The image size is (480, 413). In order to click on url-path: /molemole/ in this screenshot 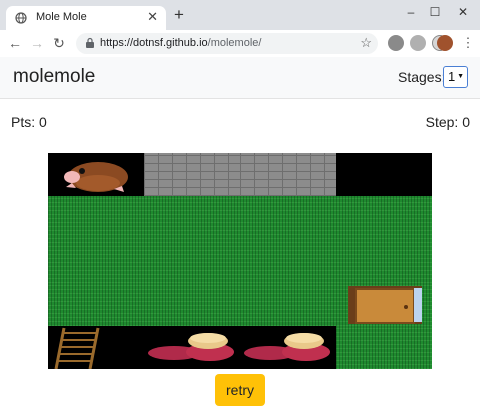, I will do `click(234, 43)`.